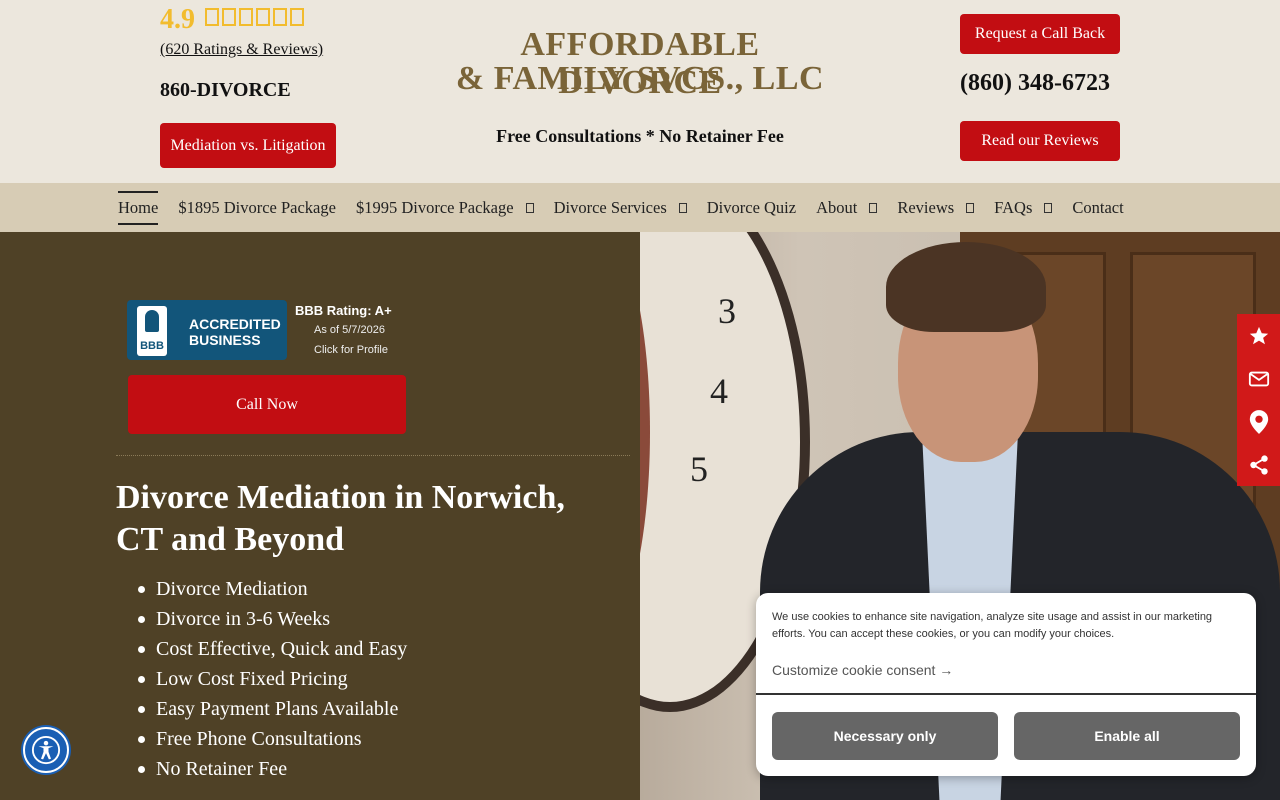 This screenshot has height=800, width=1280. I want to click on bbb-torch-icon: BBB, so click(152, 331).